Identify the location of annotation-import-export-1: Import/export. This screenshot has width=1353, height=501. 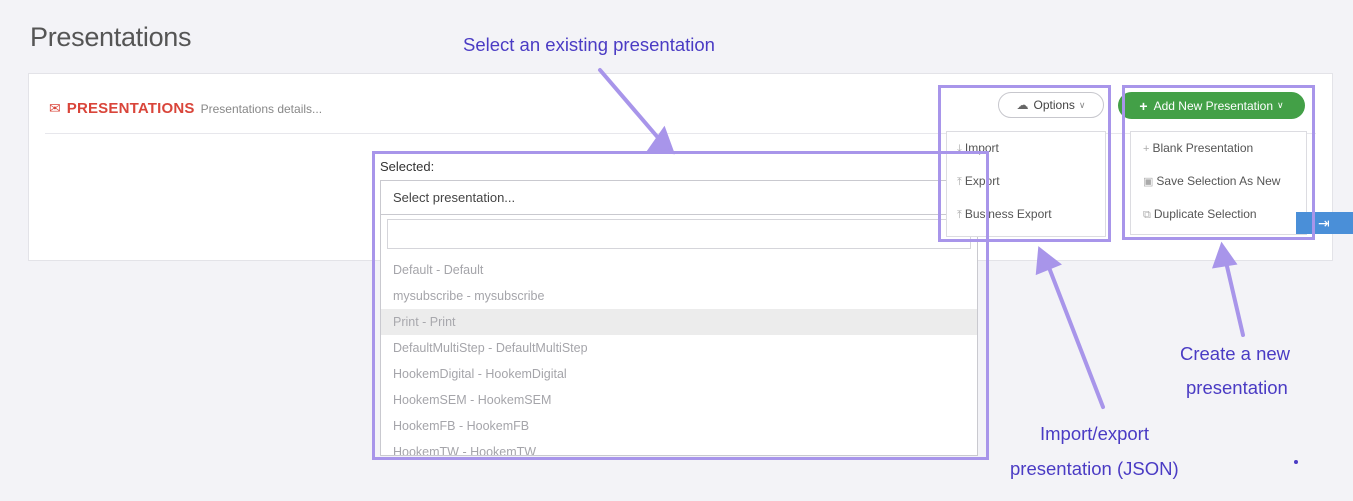
(1094, 433).